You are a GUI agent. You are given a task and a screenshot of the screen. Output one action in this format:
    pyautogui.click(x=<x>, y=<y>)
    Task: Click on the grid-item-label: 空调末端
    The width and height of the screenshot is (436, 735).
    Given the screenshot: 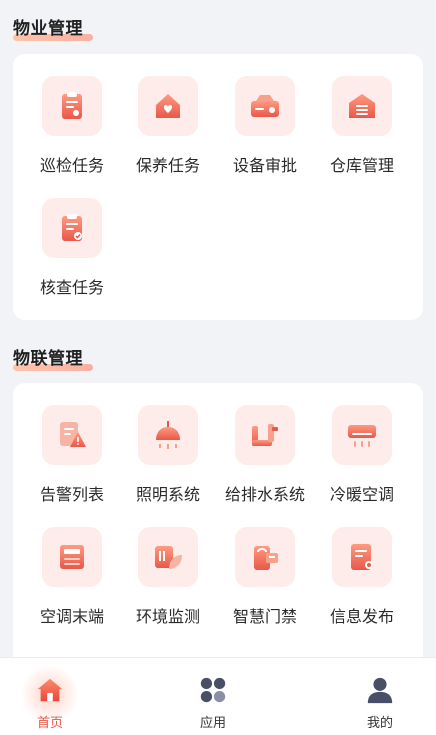 What is the action you would take?
    pyautogui.click(x=71, y=616)
    